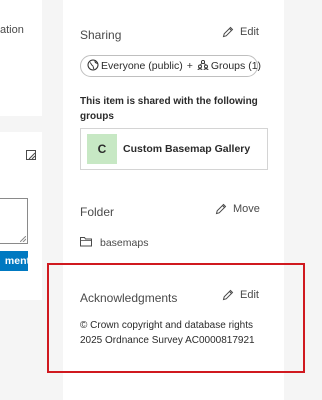  I want to click on folder-item: basemaps, so click(114, 243).